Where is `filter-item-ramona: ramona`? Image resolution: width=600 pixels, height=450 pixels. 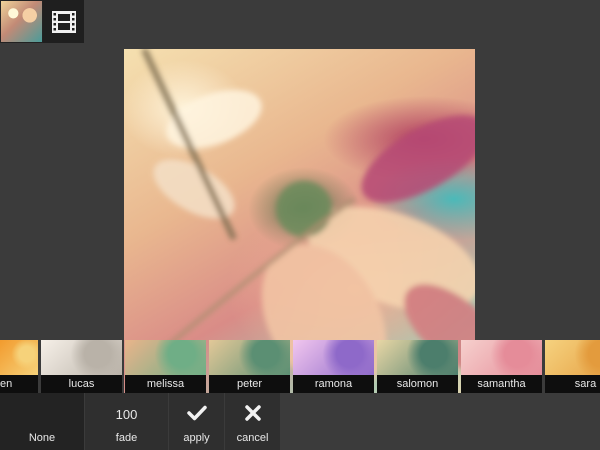
filter-item-ramona: ramona is located at coordinates (333, 366).